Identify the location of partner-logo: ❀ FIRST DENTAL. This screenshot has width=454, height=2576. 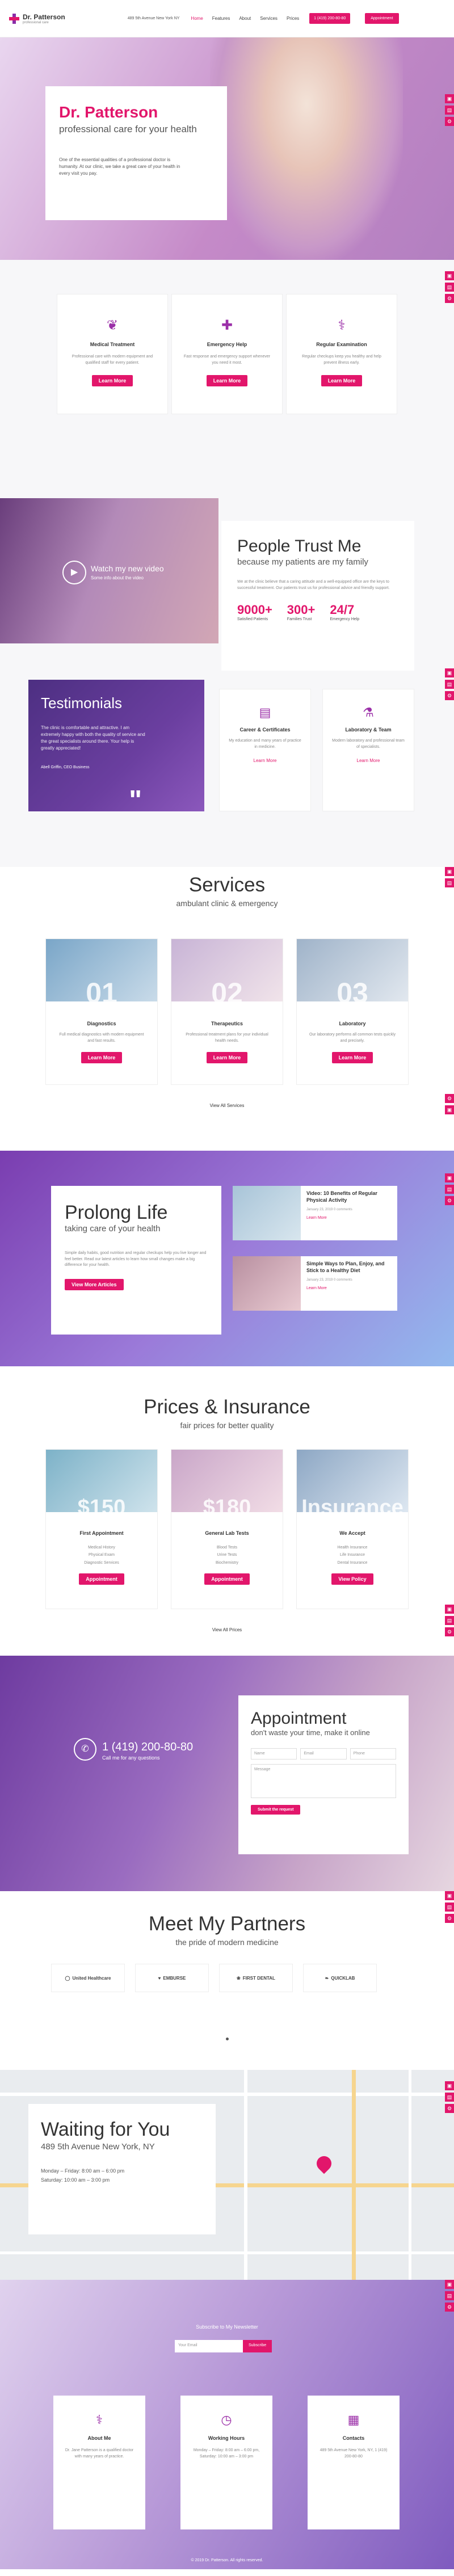
(256, 1978).